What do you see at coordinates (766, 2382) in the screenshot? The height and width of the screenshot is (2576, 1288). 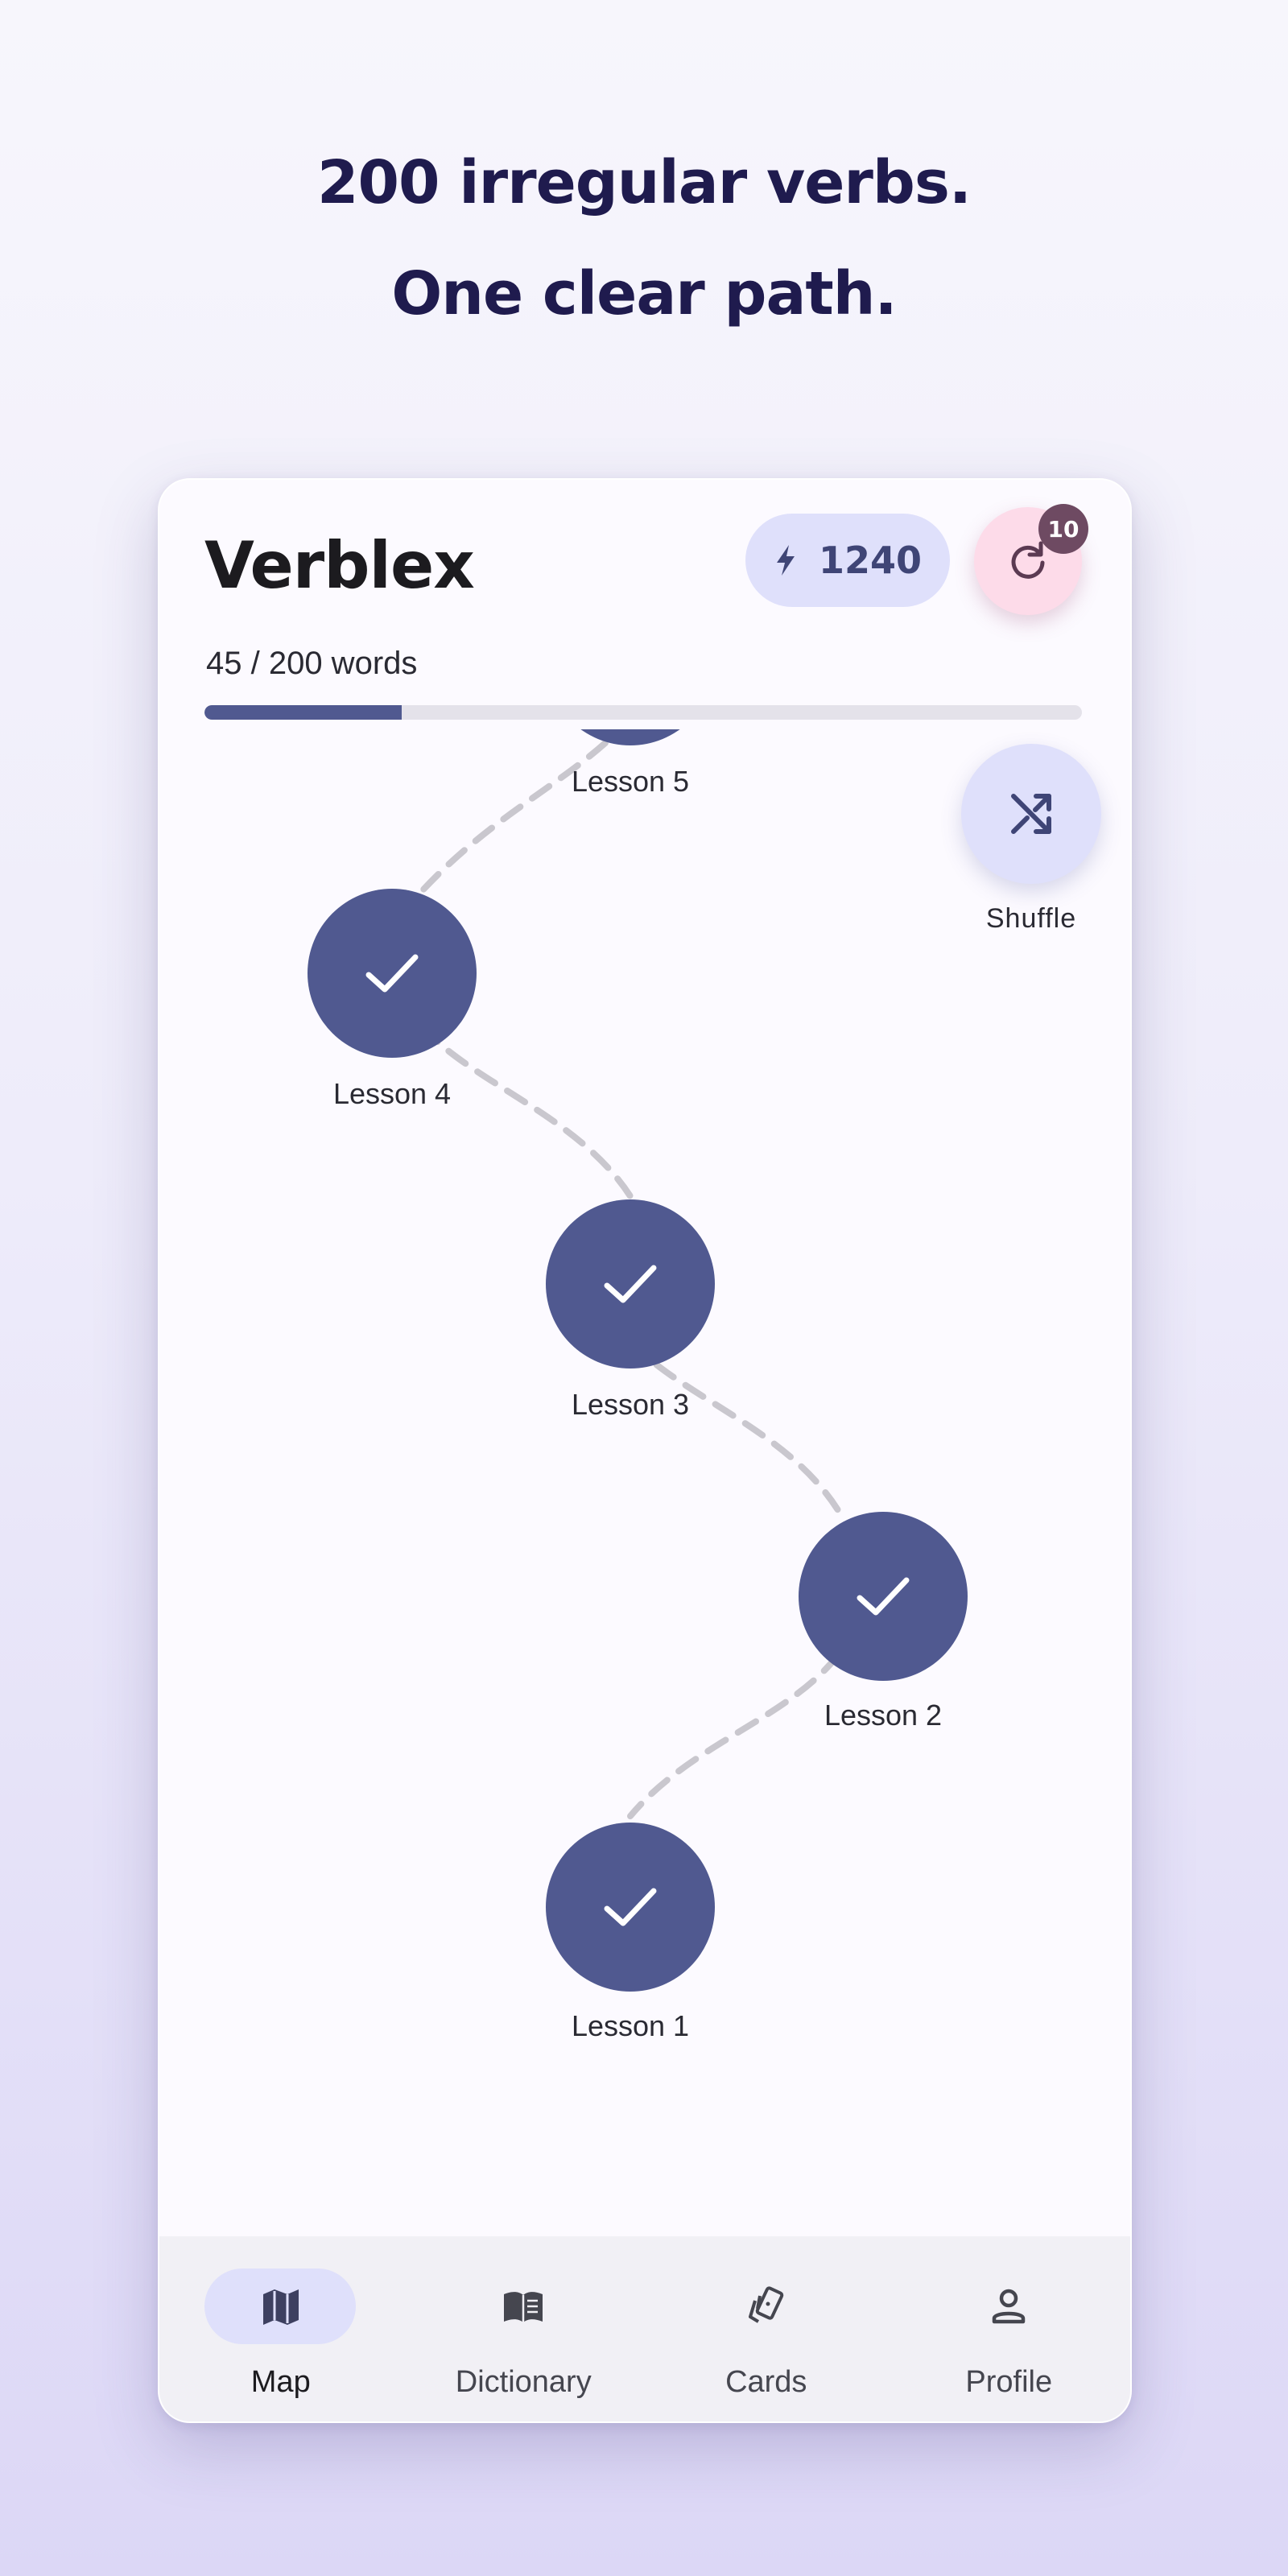 I see `nav-label-cards: Cards` at bounding box center [766, 2382].